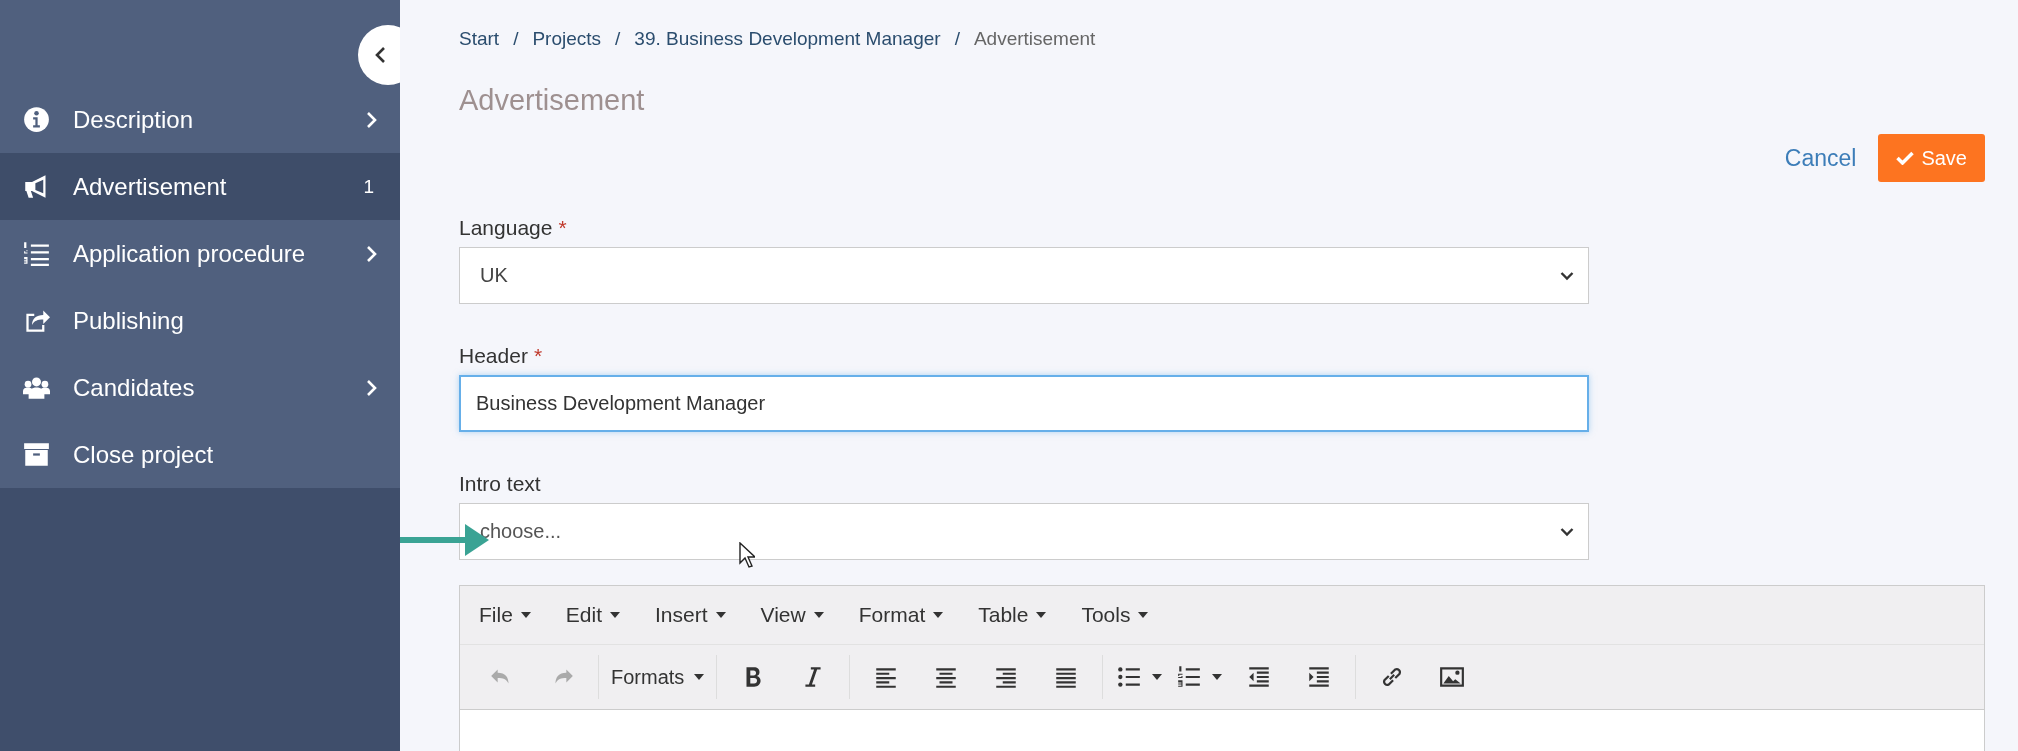 The height and width of the screenshot is (751, 2018). Describe the element at coordinates (1452, 677) in the screenshot. I see `image-icon` at that location.